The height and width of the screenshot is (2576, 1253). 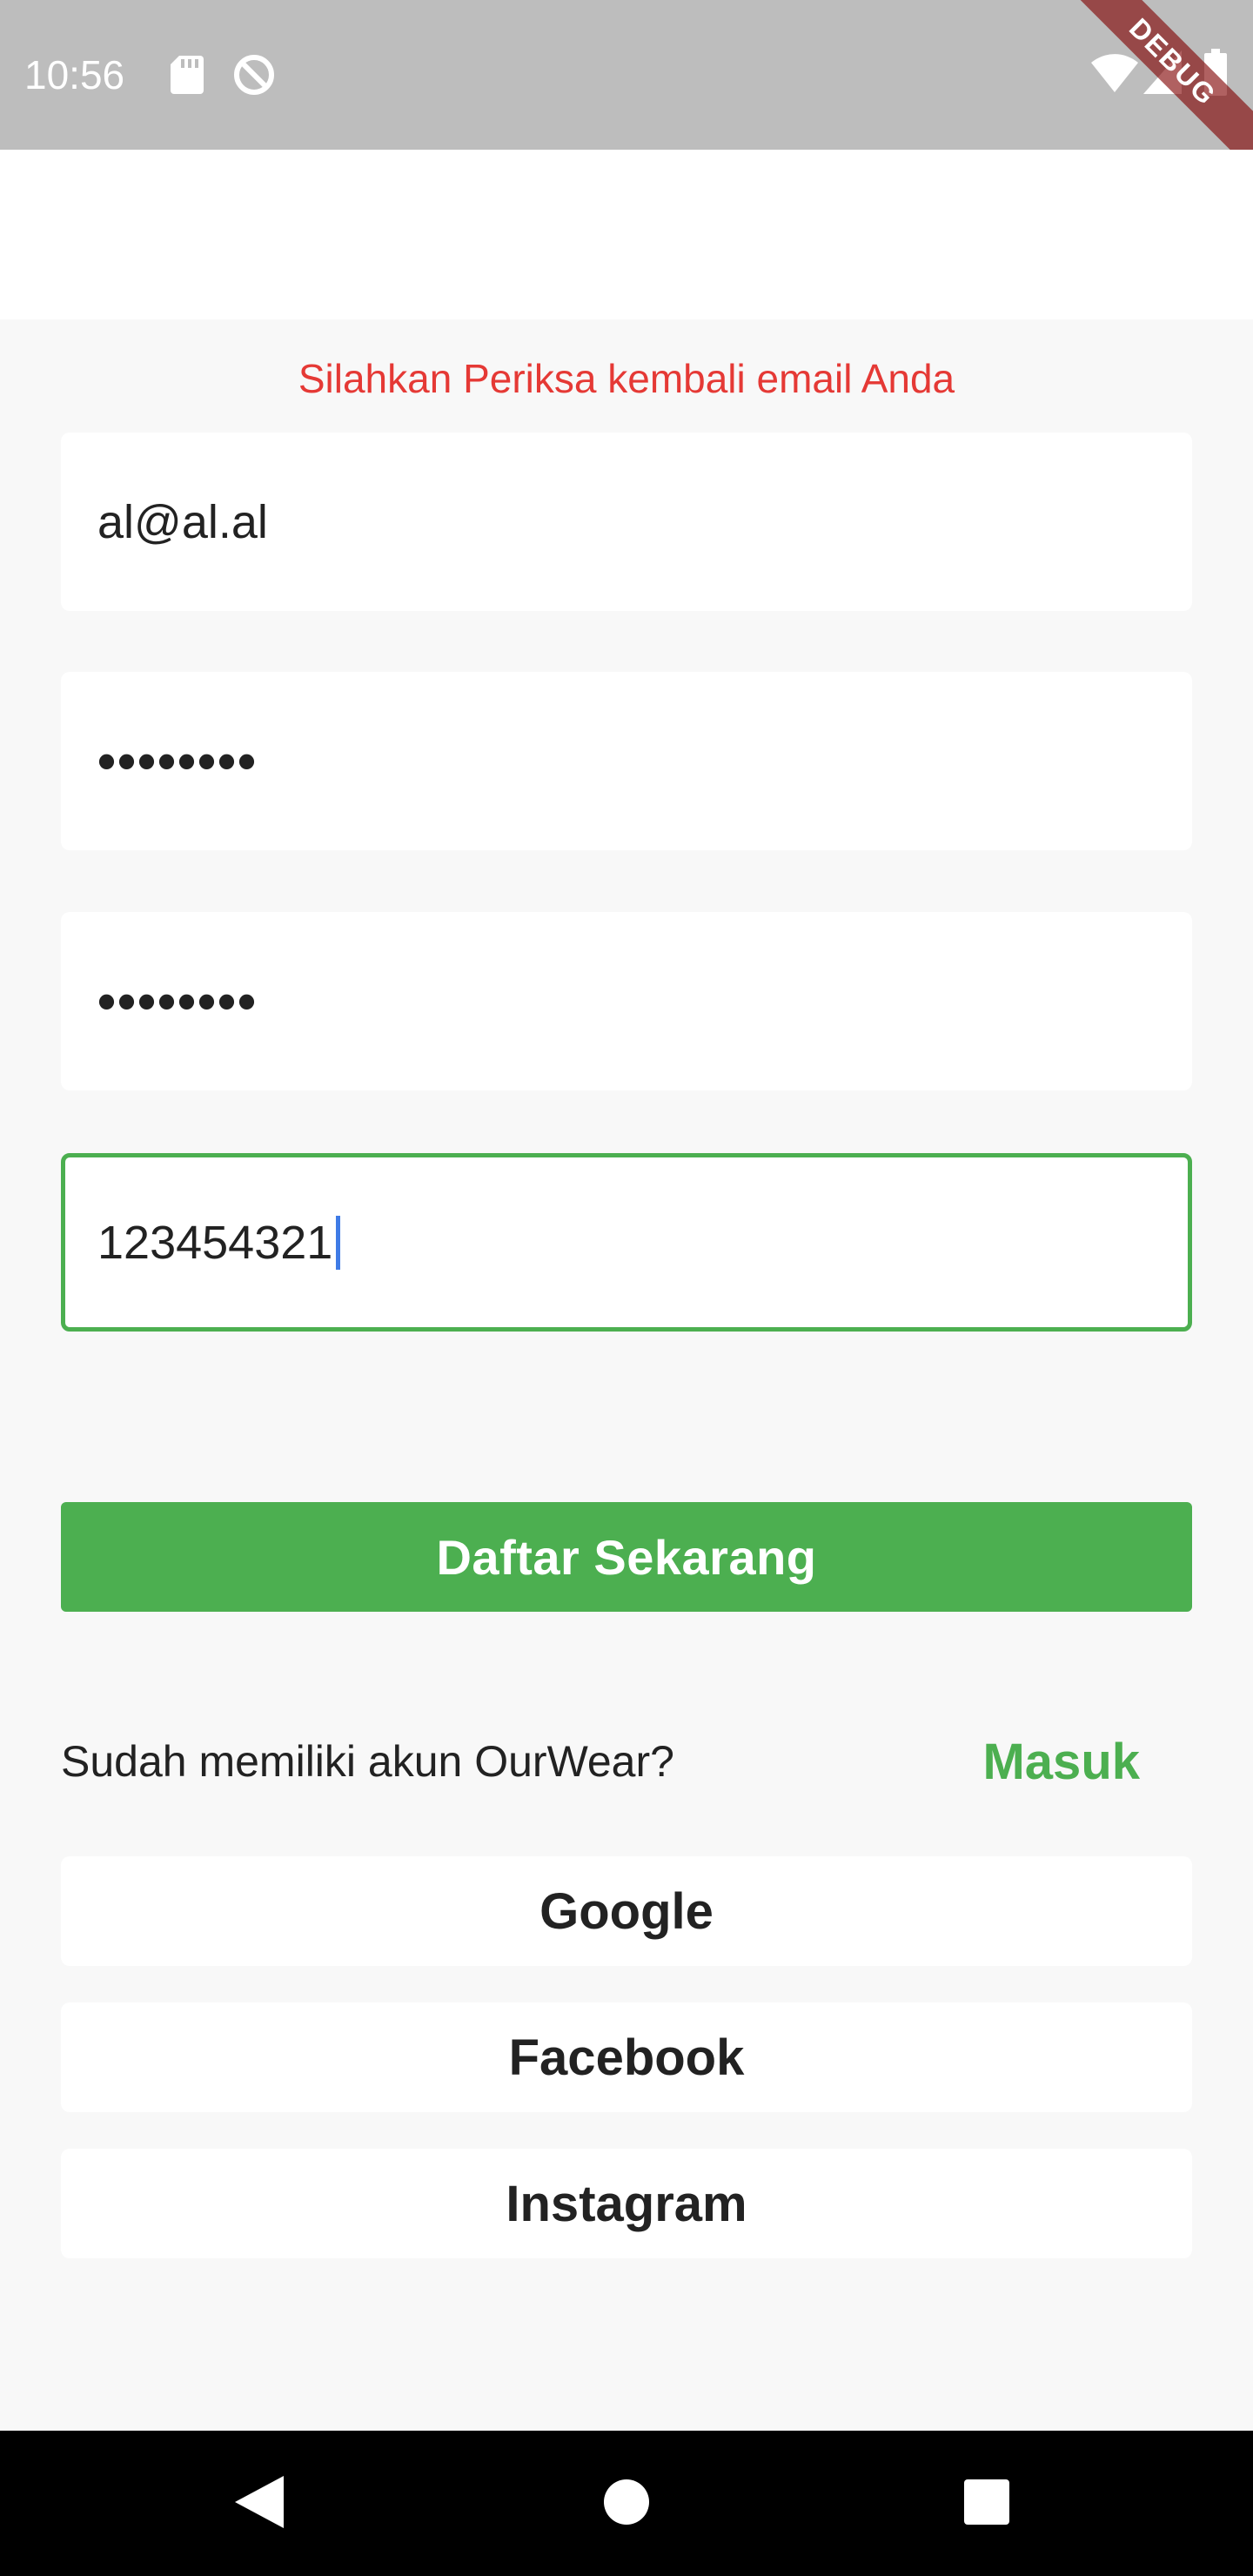 I want to click on instagram-button: Instagram, so click(x=626, y=2203).